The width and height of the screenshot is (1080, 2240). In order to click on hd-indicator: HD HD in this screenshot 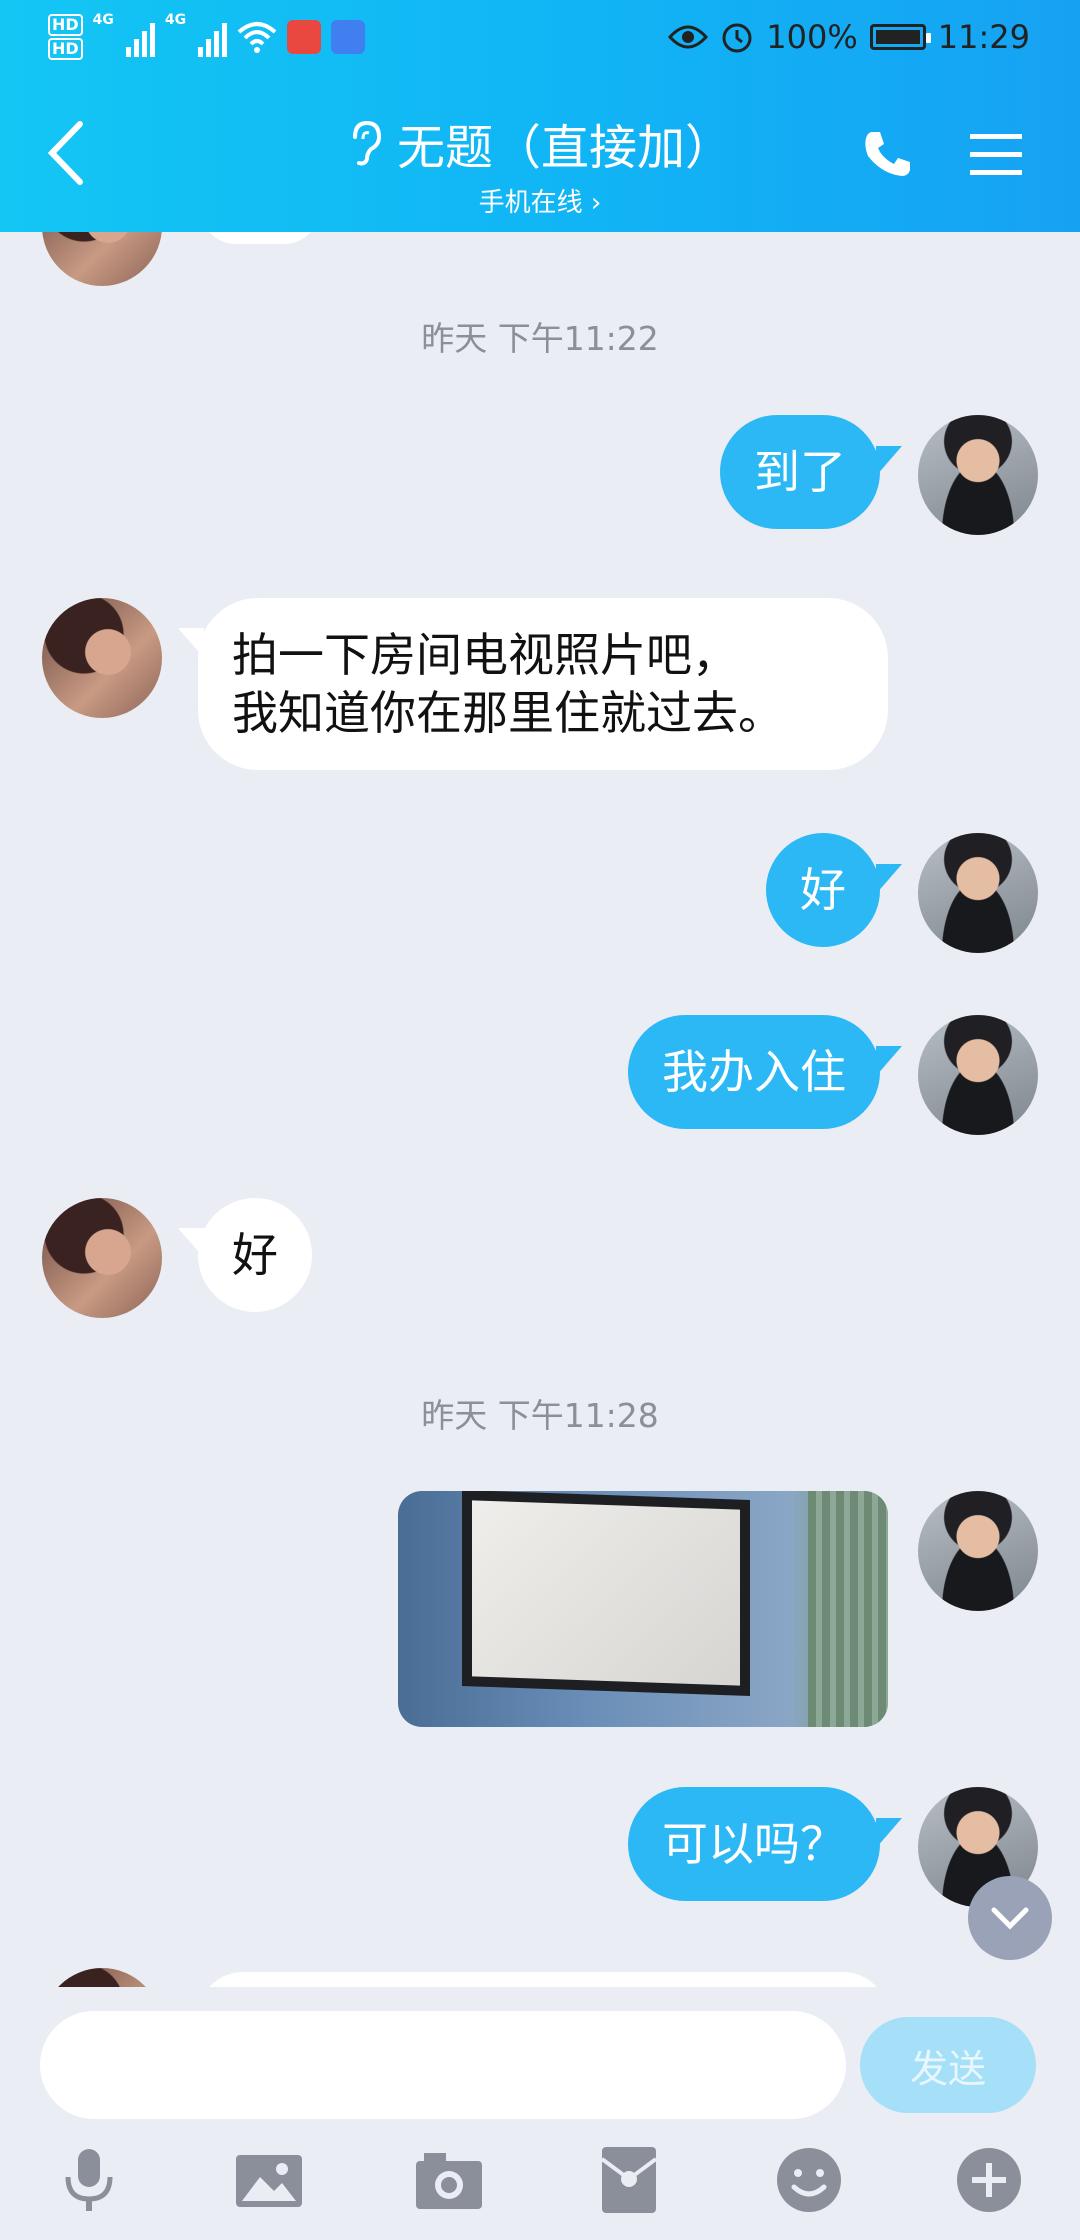, I will do `click(65, 37)`.